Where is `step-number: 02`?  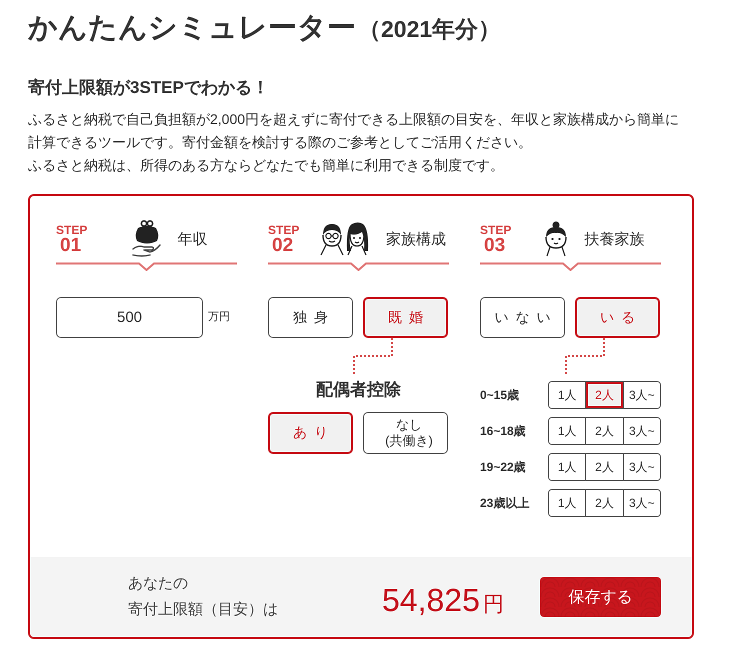 step-number: 02 is located at coordinates (283, 245).